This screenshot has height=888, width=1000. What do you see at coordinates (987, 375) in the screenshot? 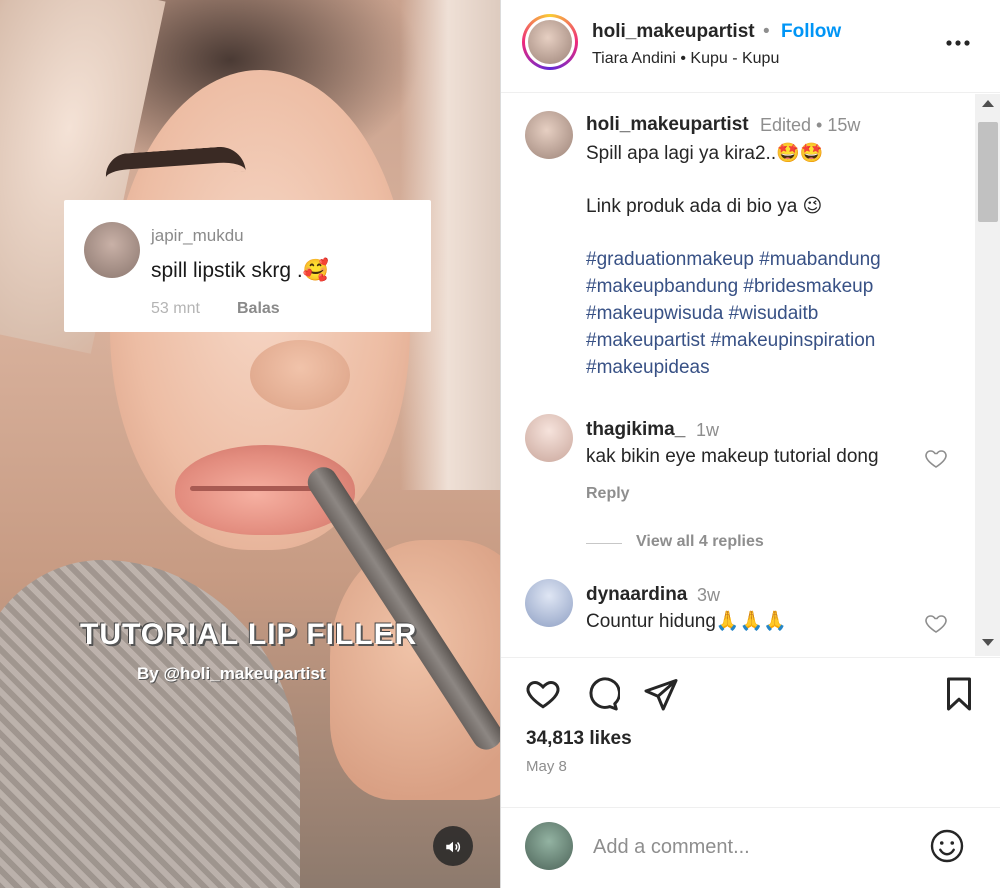
I see `comments-scrollbar` at bounding box center [987, 375].